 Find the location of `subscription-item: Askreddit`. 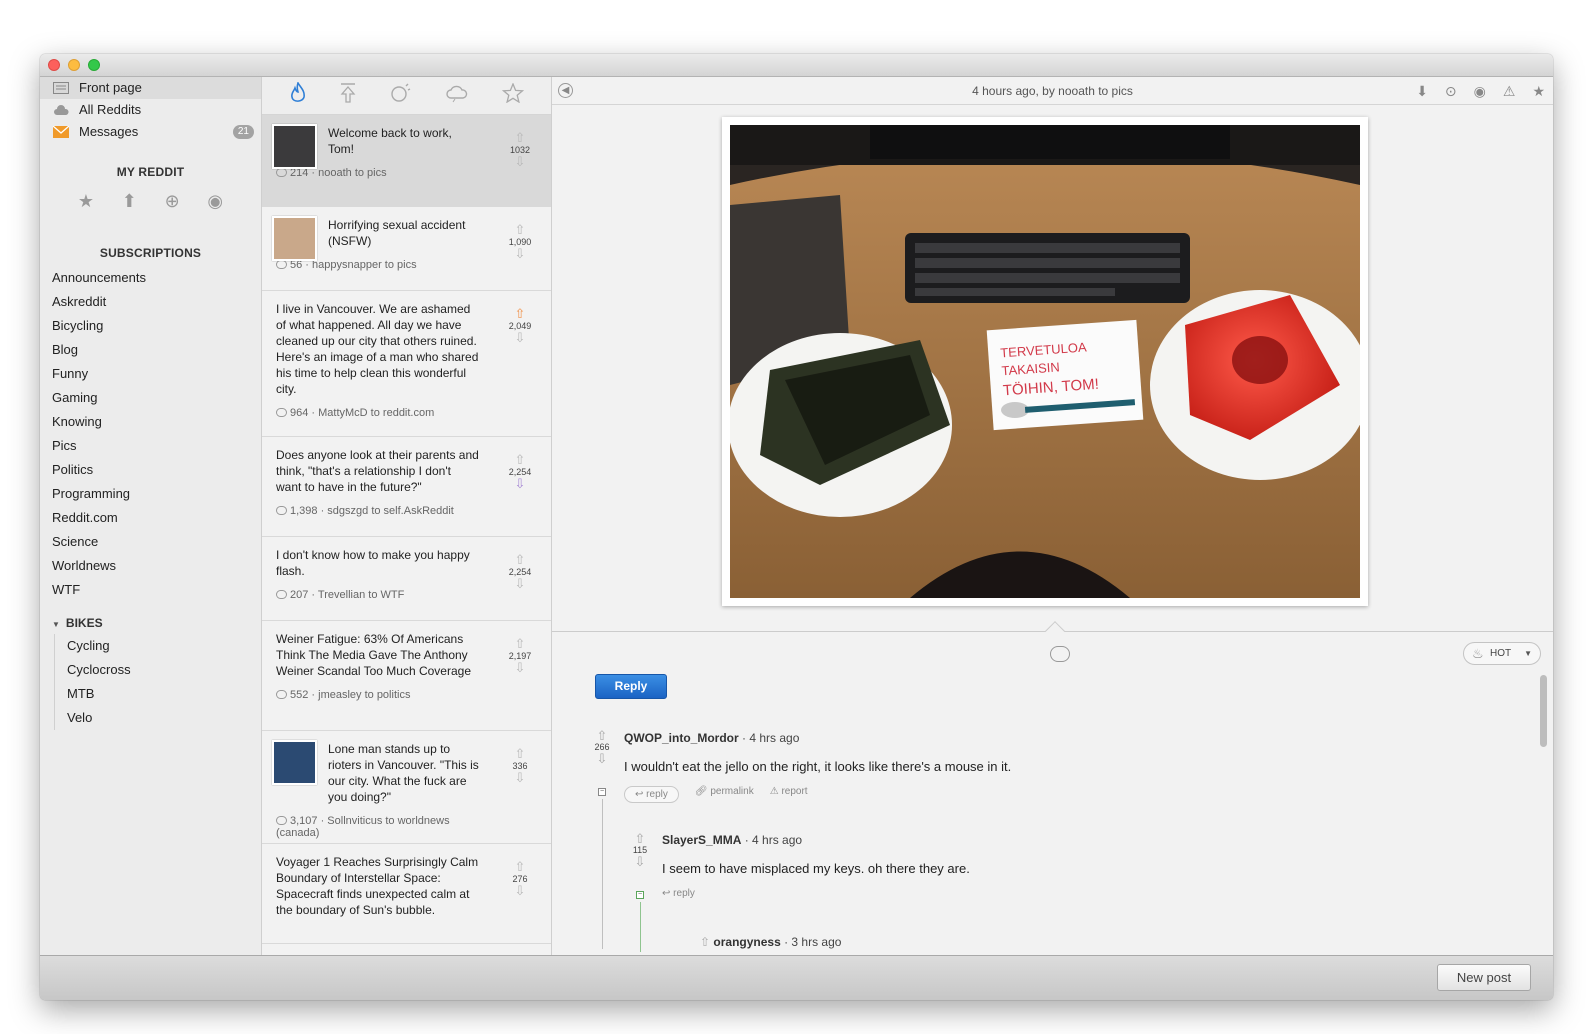

subscription-item: Askreddit is located at coordinates (150, 302).